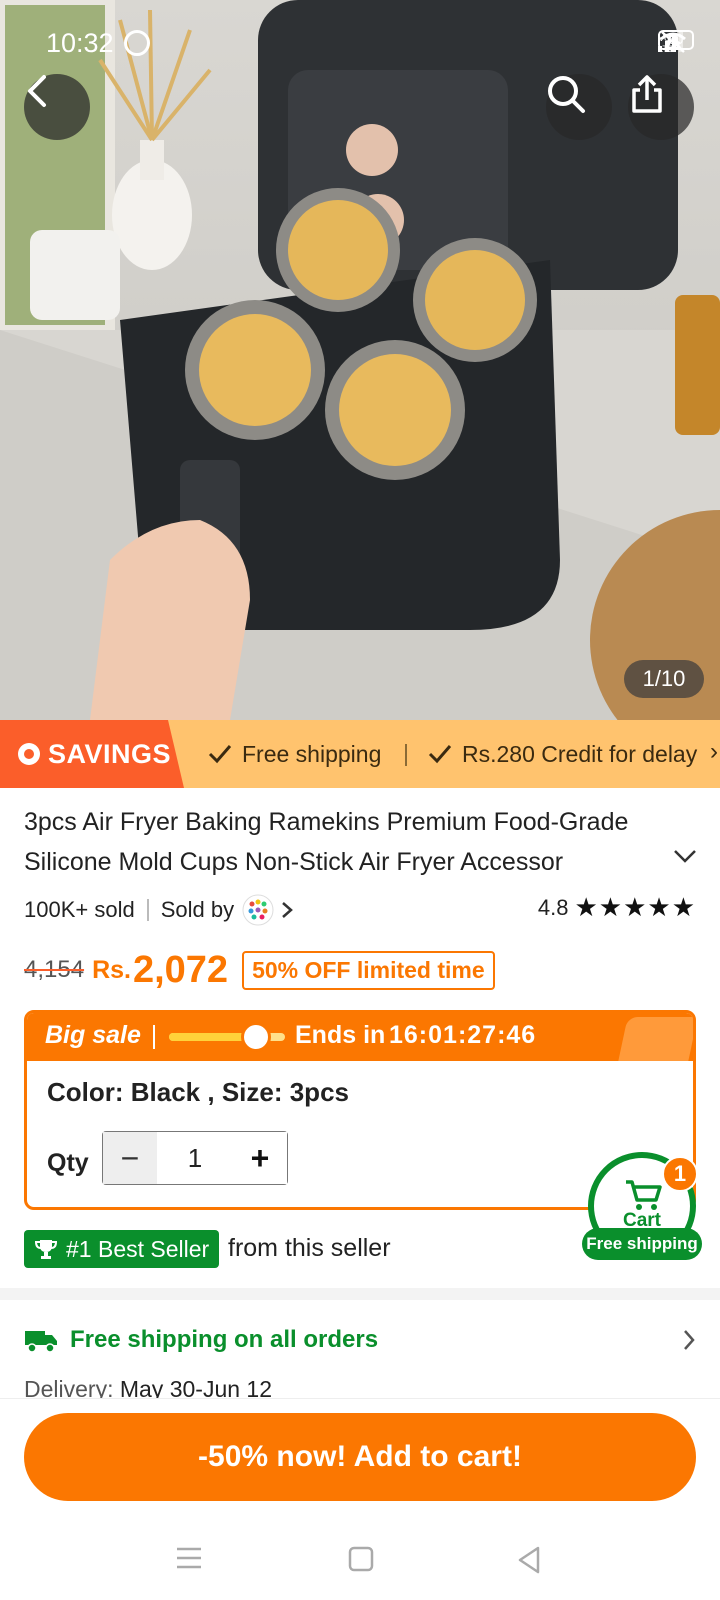  Describe the element at coordinates (256, 1037) in the screenshot. I see `clock-icon` at that location.